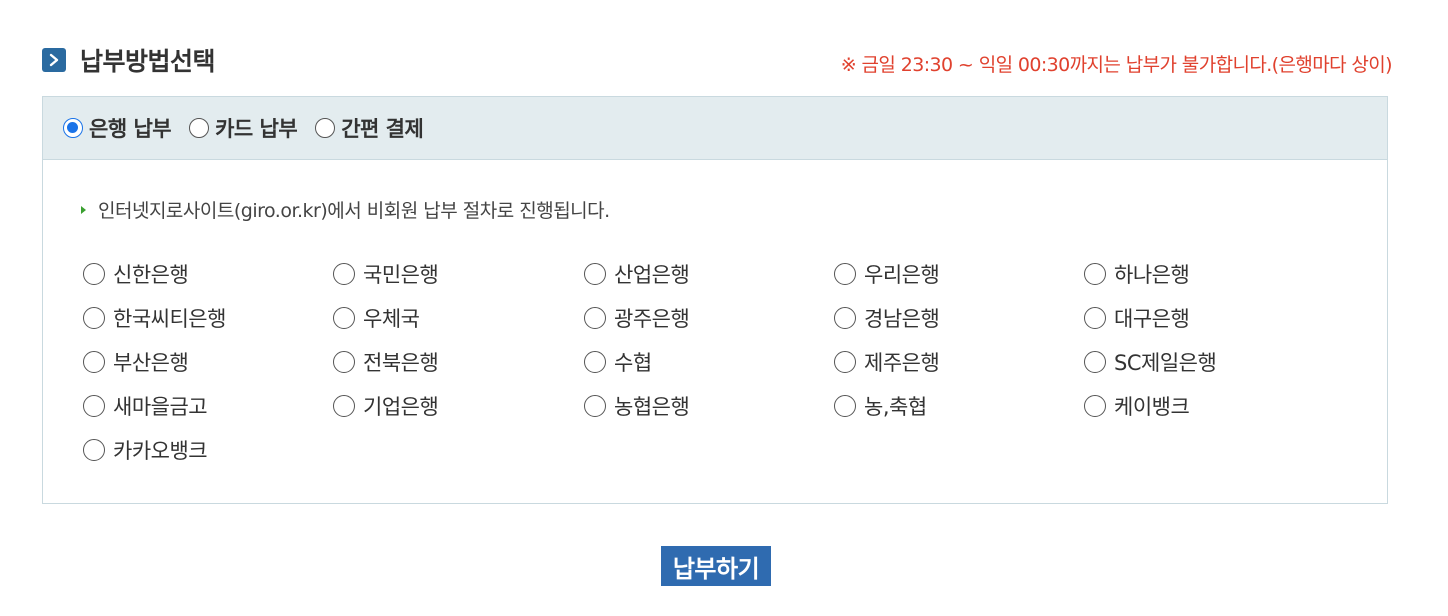 The width and height of the screenshot is (1448, 616). Describe the element at coordinates (709, 362) in the screenshot. I see `bank-option: 수협` at that location.